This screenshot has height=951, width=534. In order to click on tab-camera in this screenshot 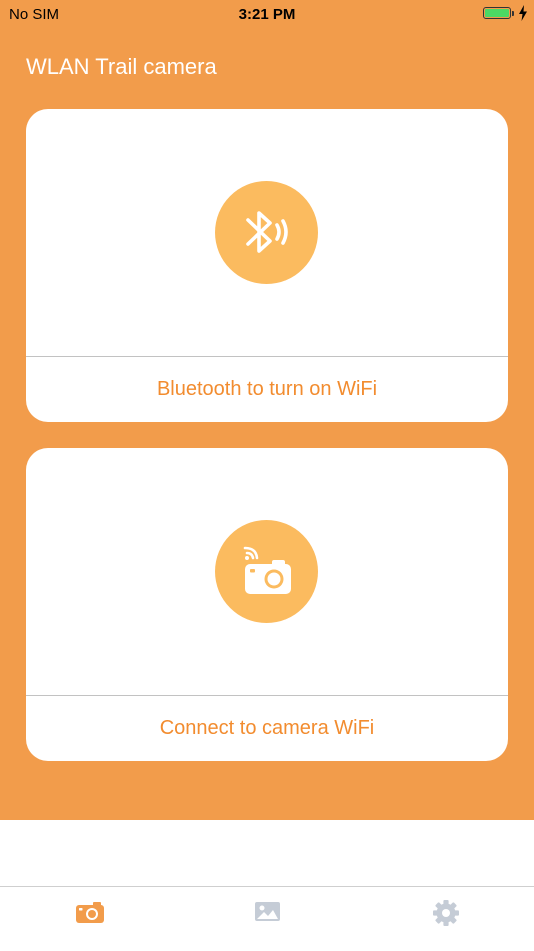, I will do `click(89, 912)`.